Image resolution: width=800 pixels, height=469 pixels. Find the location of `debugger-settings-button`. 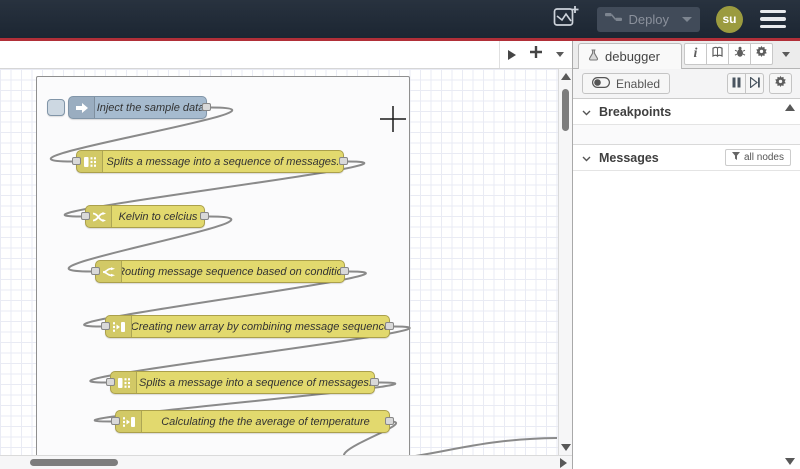

debugger-settings-button is located at coordinates (780, 83).